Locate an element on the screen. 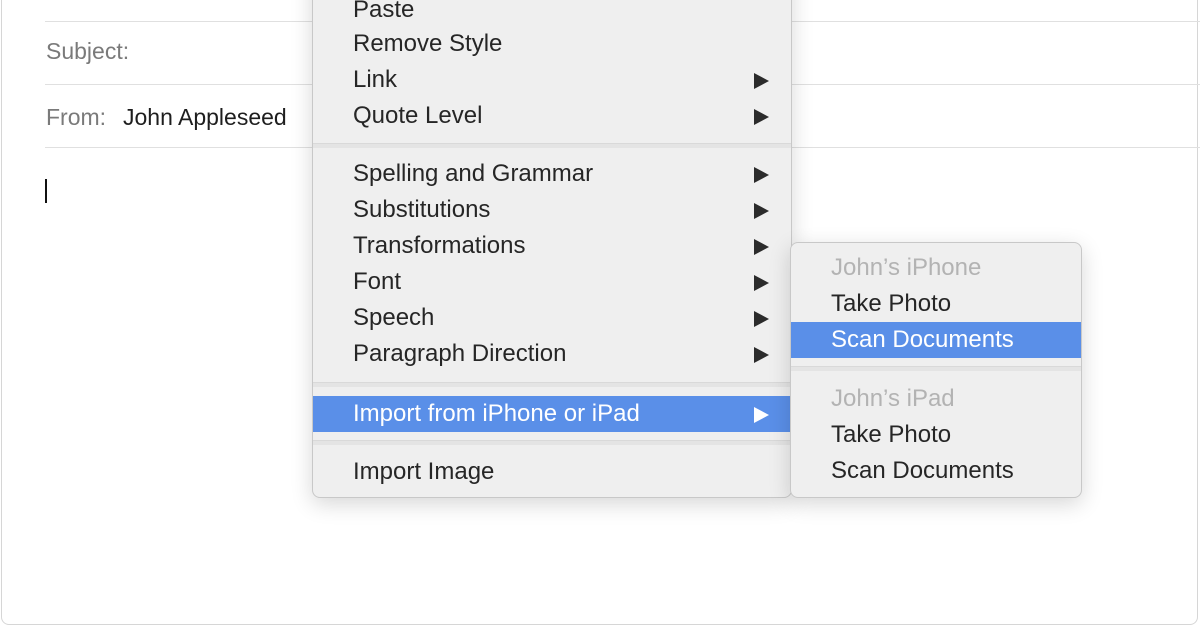 The image size is (1200, 628). menu-item-label: Remove Style is located at coordinates (428, 43).